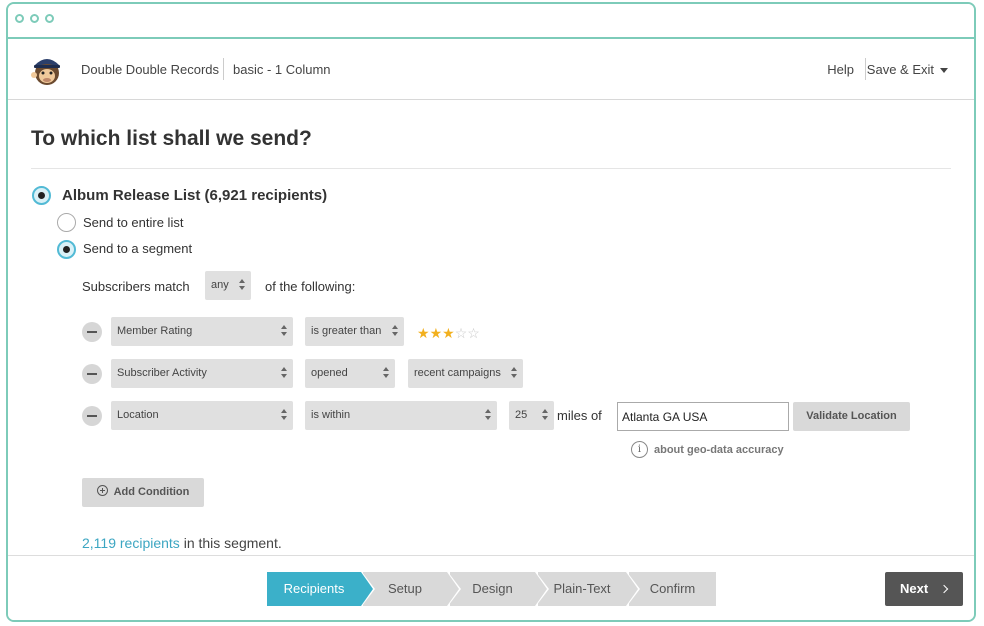  I want to click on validate-location-button: Validate Location, so click(851, 416).